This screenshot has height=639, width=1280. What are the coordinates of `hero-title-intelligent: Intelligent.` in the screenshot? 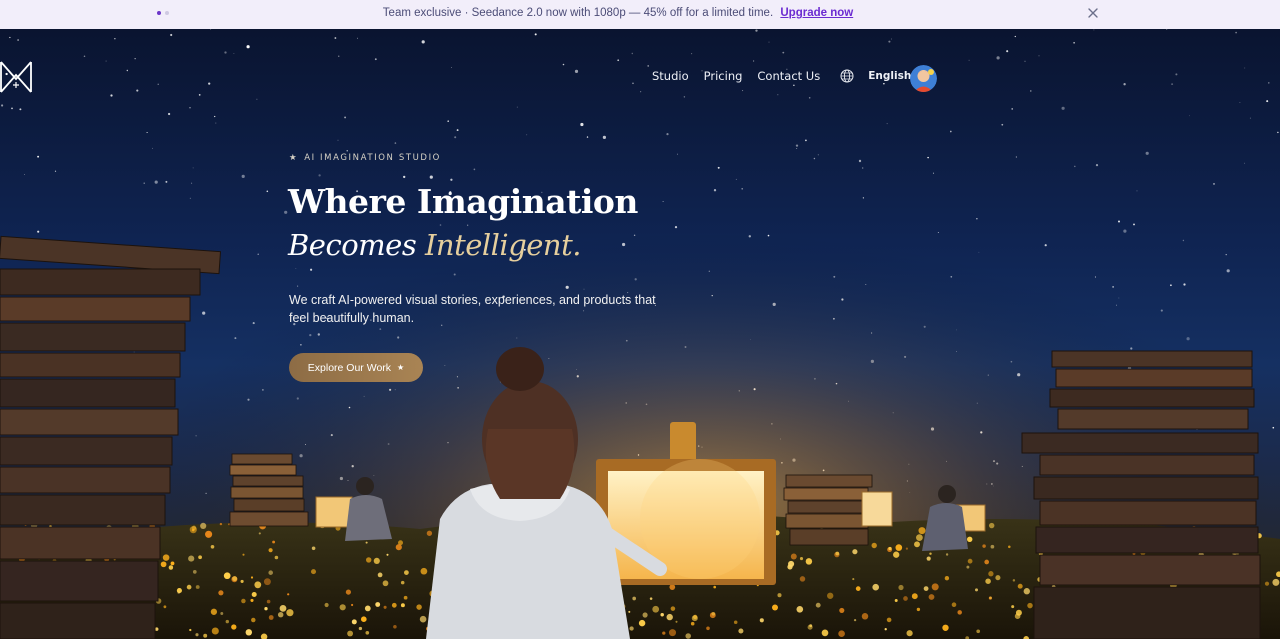 It's located at (503, 245).